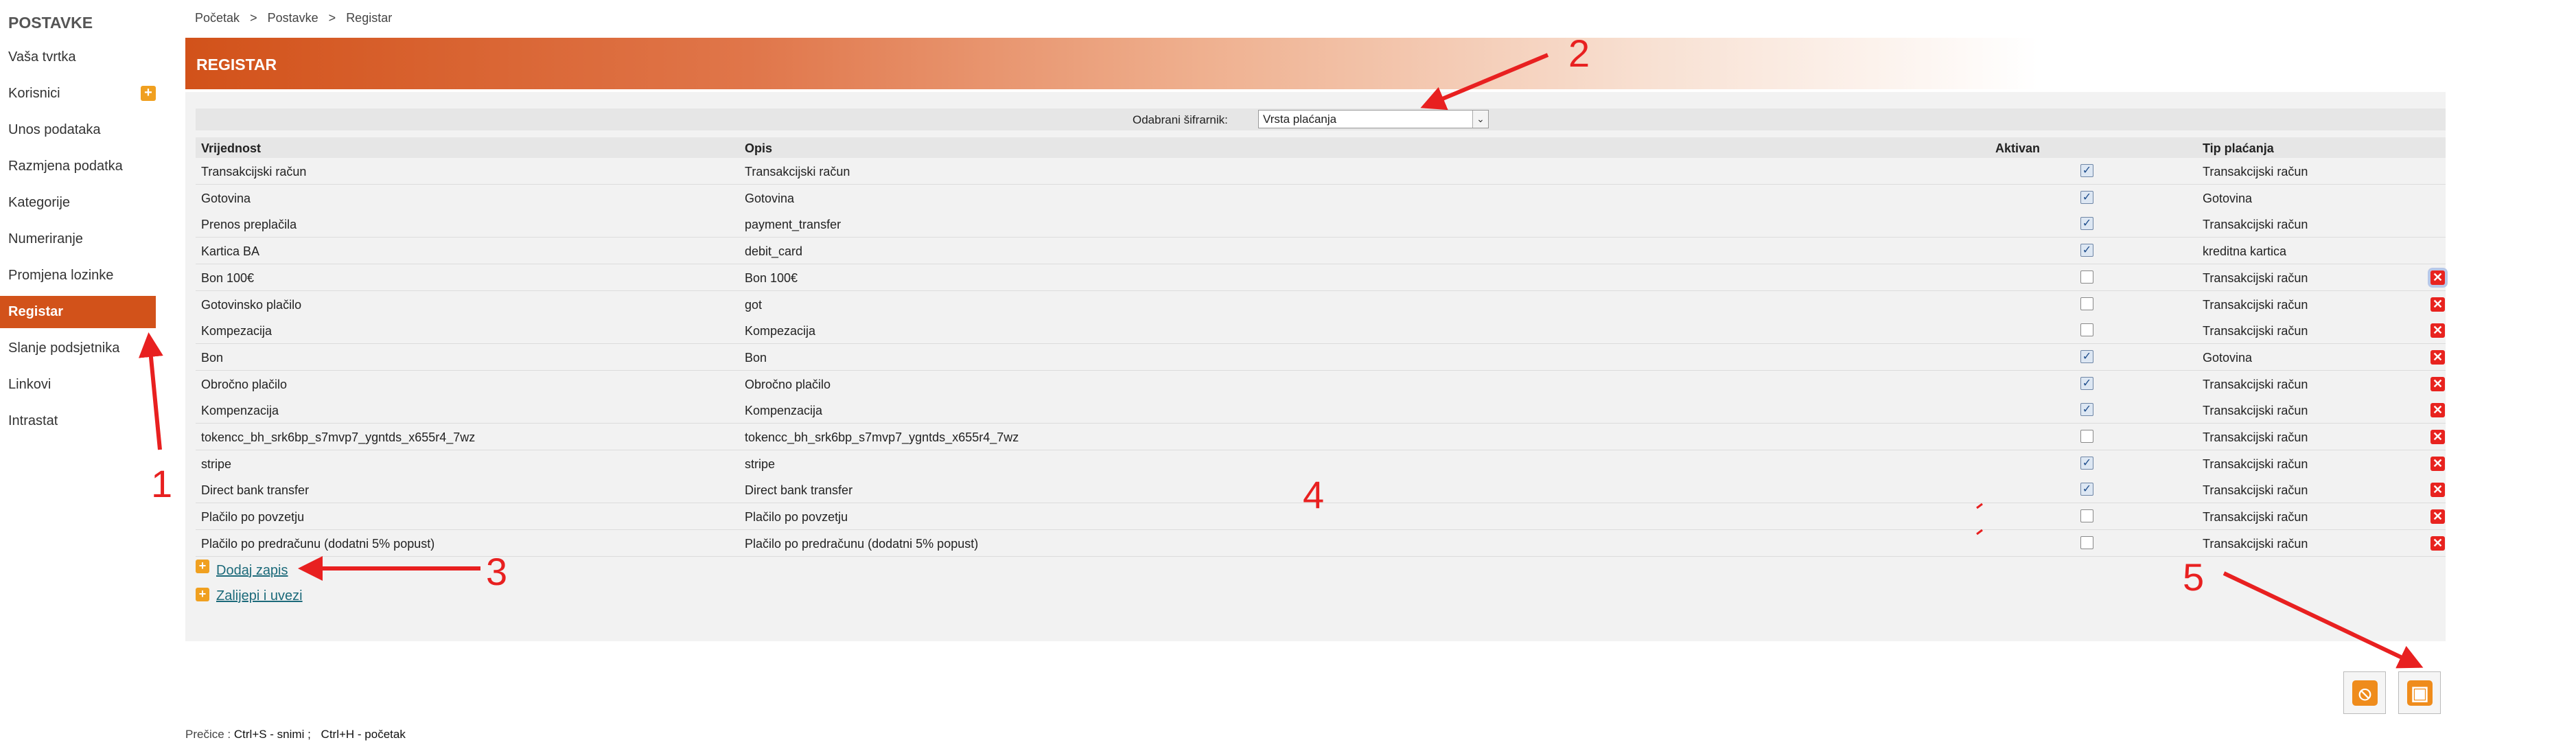  What do you see at coordinates (497, 571) in the screenshot?
I see `annotation-3: 3` at bounding box center [497, 571].